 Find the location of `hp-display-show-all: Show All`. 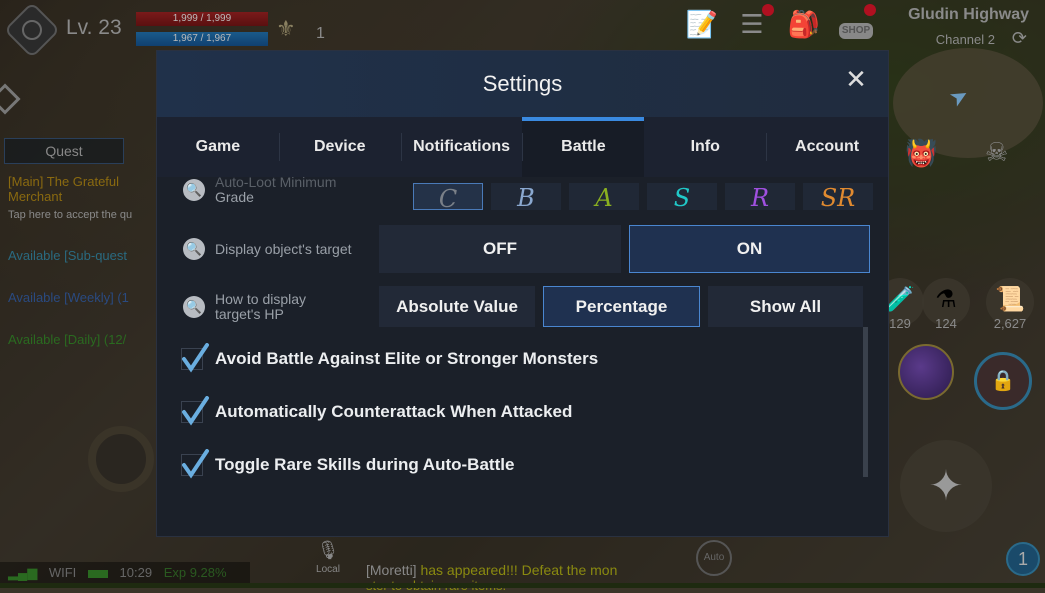

hp-display-show-all: Show All is located at coordinates (785, 306).